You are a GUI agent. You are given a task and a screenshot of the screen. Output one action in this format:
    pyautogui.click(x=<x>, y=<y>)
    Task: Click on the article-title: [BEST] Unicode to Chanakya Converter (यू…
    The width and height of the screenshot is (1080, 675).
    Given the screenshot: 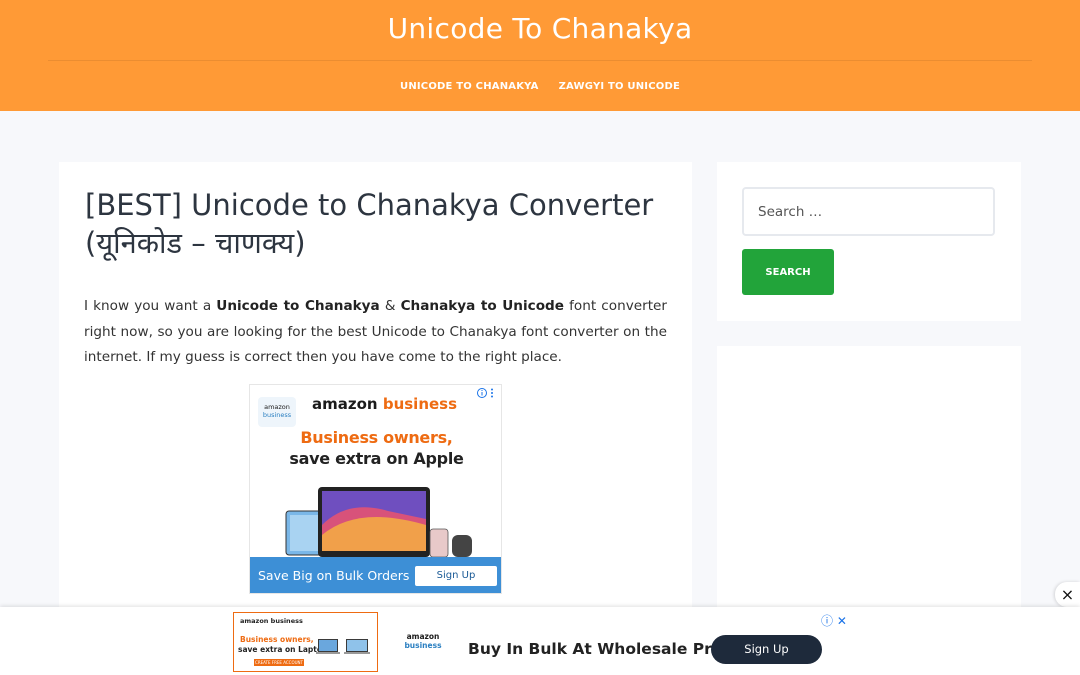 What is the action you would take?
    pyautogui.click(x=369, y=224)
    